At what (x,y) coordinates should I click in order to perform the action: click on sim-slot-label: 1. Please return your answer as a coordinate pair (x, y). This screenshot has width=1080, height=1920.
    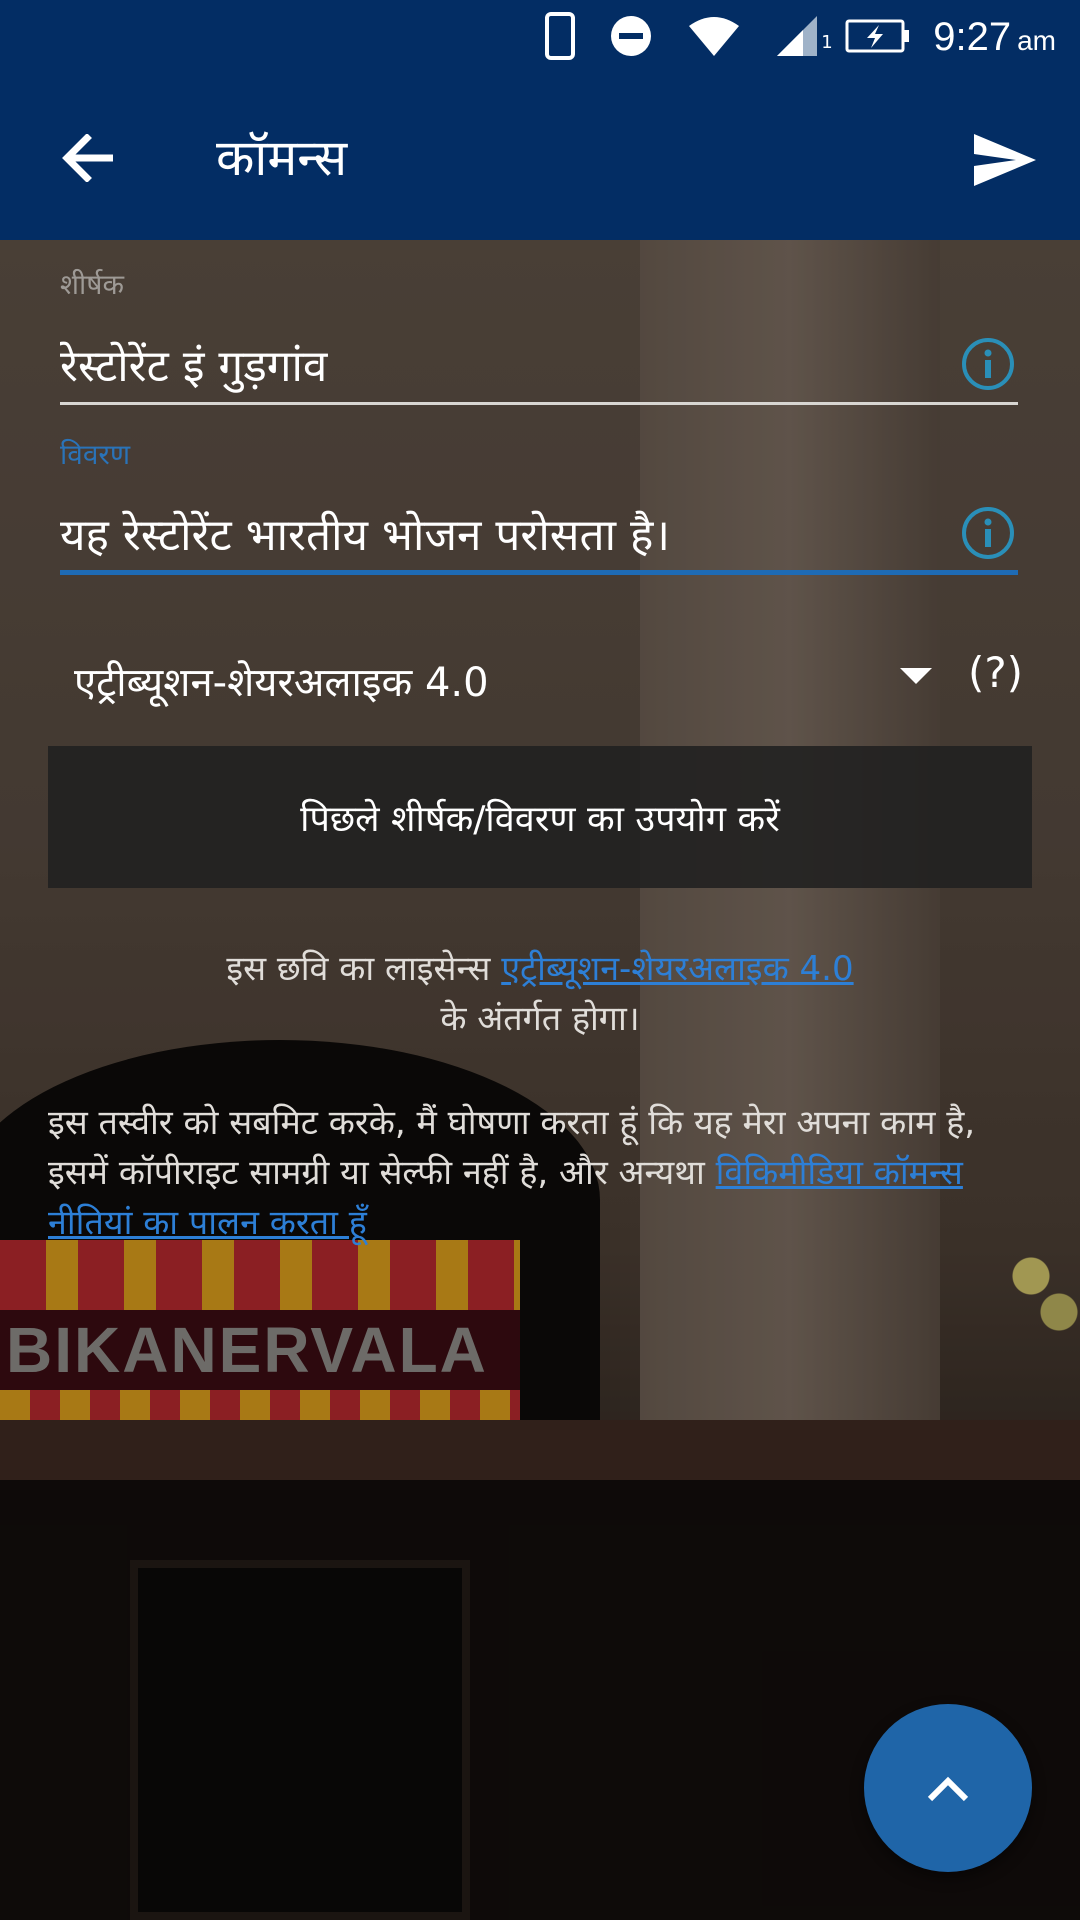
    Looking at the image, I should click on (827, 42).